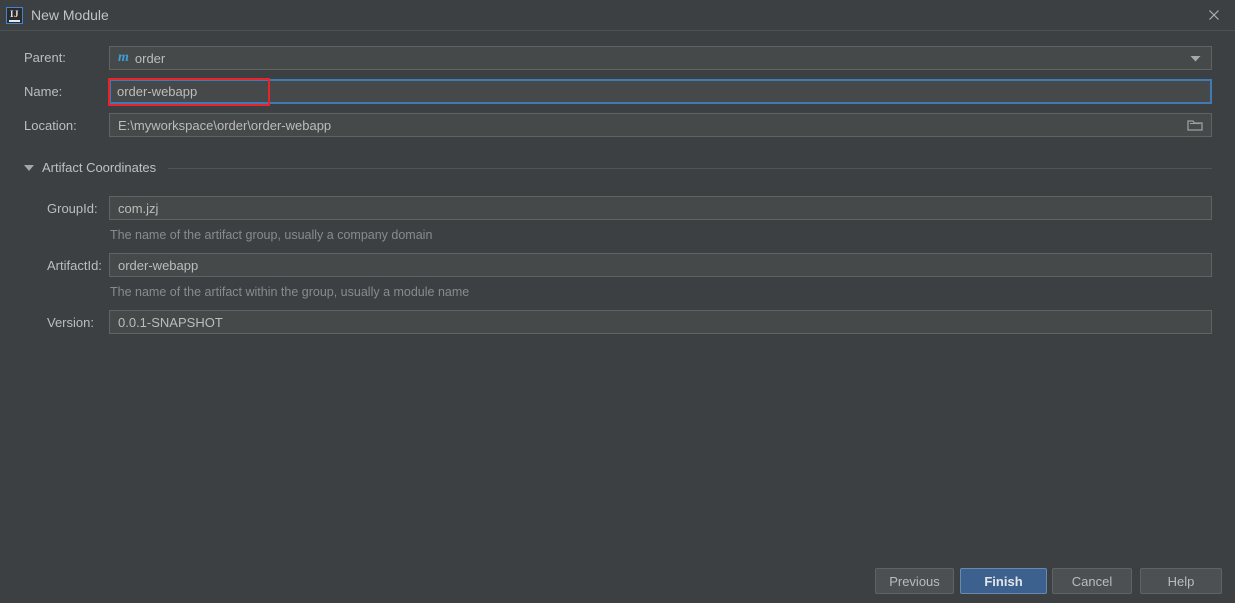 The width and height of the screenshot is (1235, 603). Describe the element at coordinates (660, 208) in the screenshot. I see `groupid-input: com.jzj` at that location.